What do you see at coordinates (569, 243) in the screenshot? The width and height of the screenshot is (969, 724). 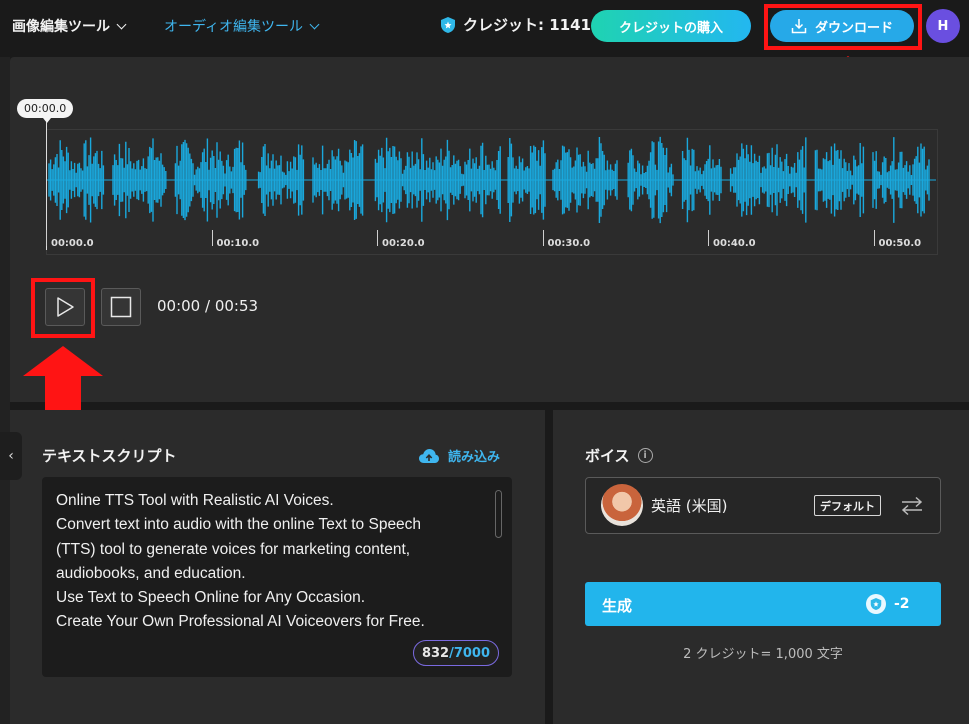 I see `ruler-tick-label: 00:30.0` at bounding box center [569, 243].